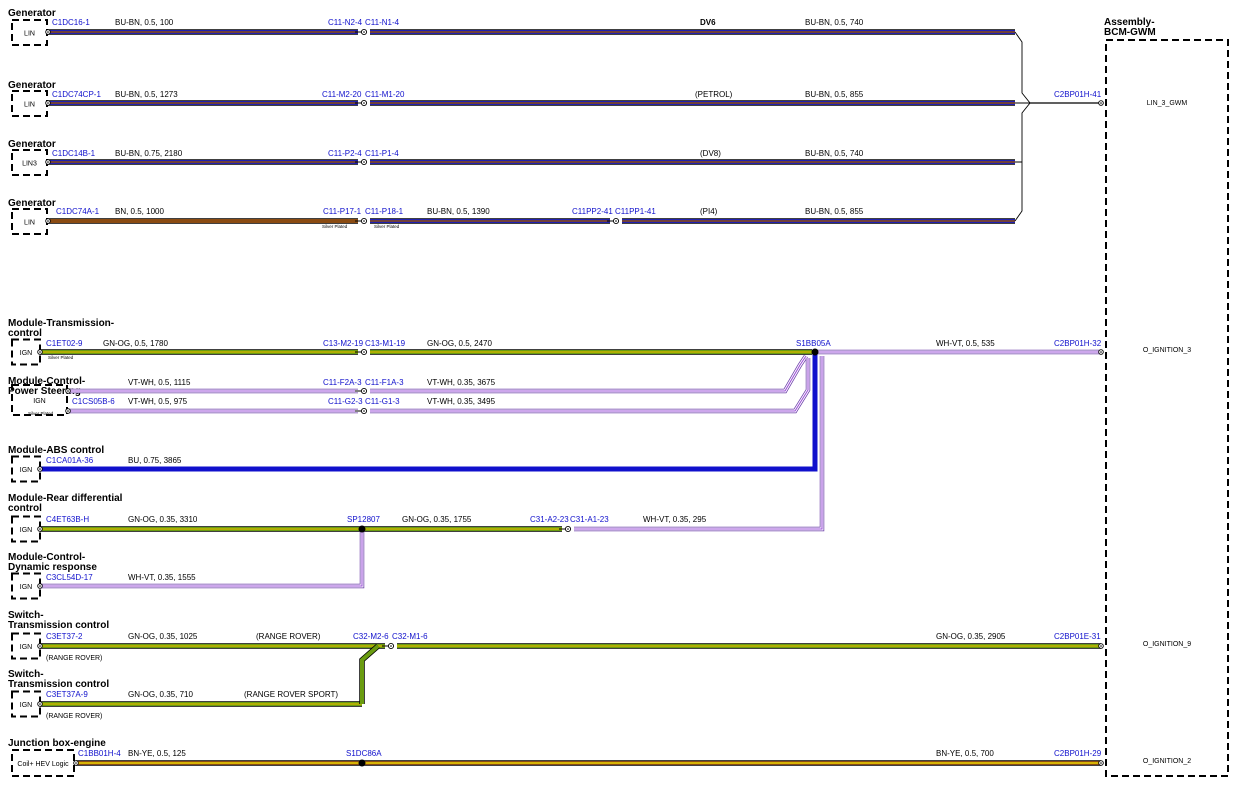 Image resolution: width=1239 pixels, height=786 pixels. I want to click on dynamic-response-box: IGN, so click(26, 586).